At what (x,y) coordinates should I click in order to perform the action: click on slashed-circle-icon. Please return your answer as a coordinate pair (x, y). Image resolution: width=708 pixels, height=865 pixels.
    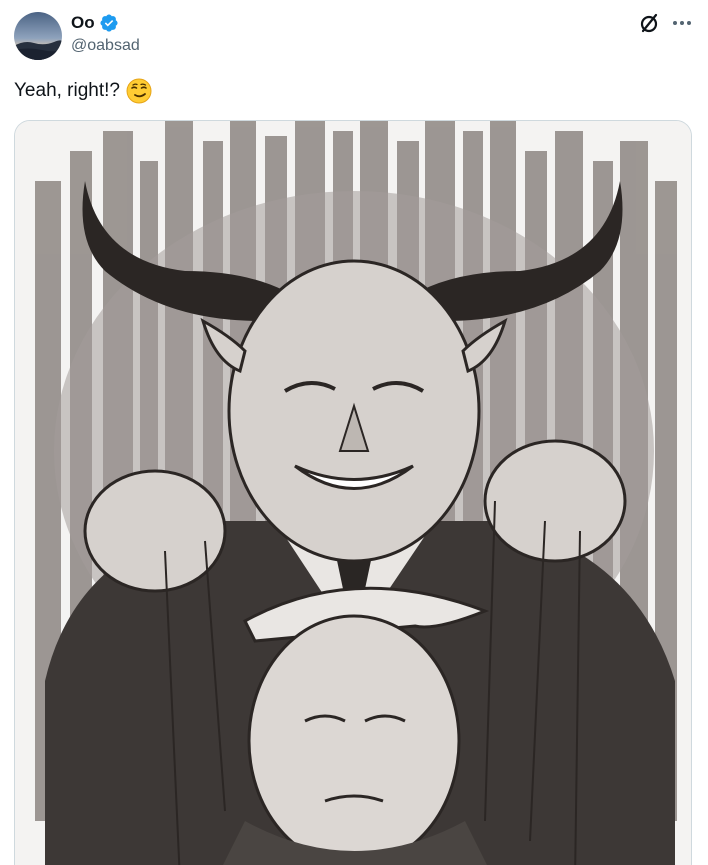
    Looking at the image, I should click on (649, 23).